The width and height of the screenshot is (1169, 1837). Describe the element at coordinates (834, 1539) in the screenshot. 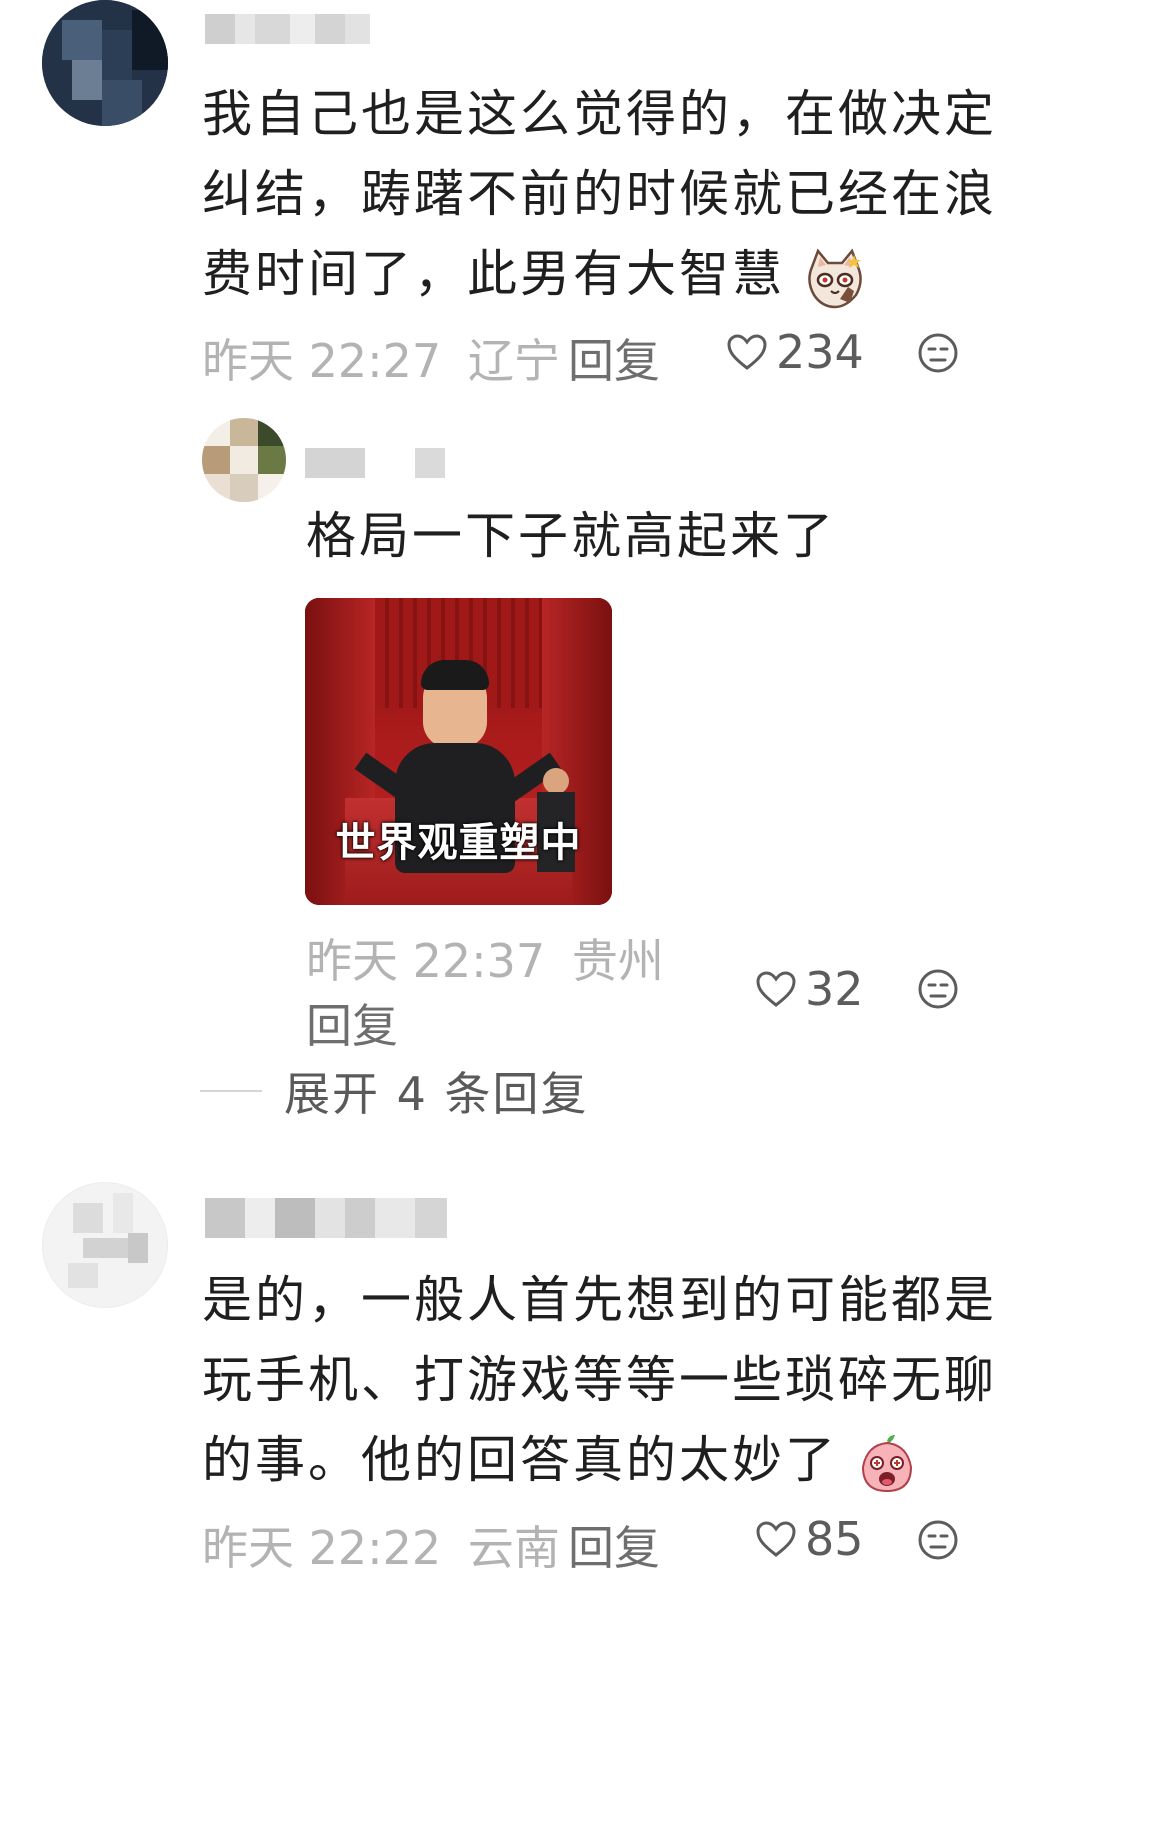

I see `like-count: 85` at that location.